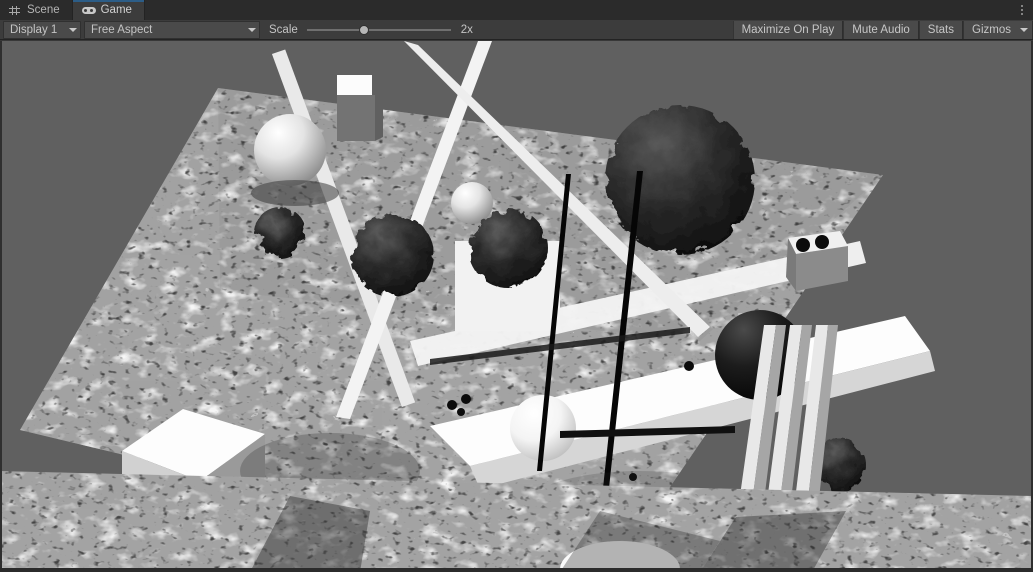  I want to click on dark-textured-sphere-center, so click(508, 248).